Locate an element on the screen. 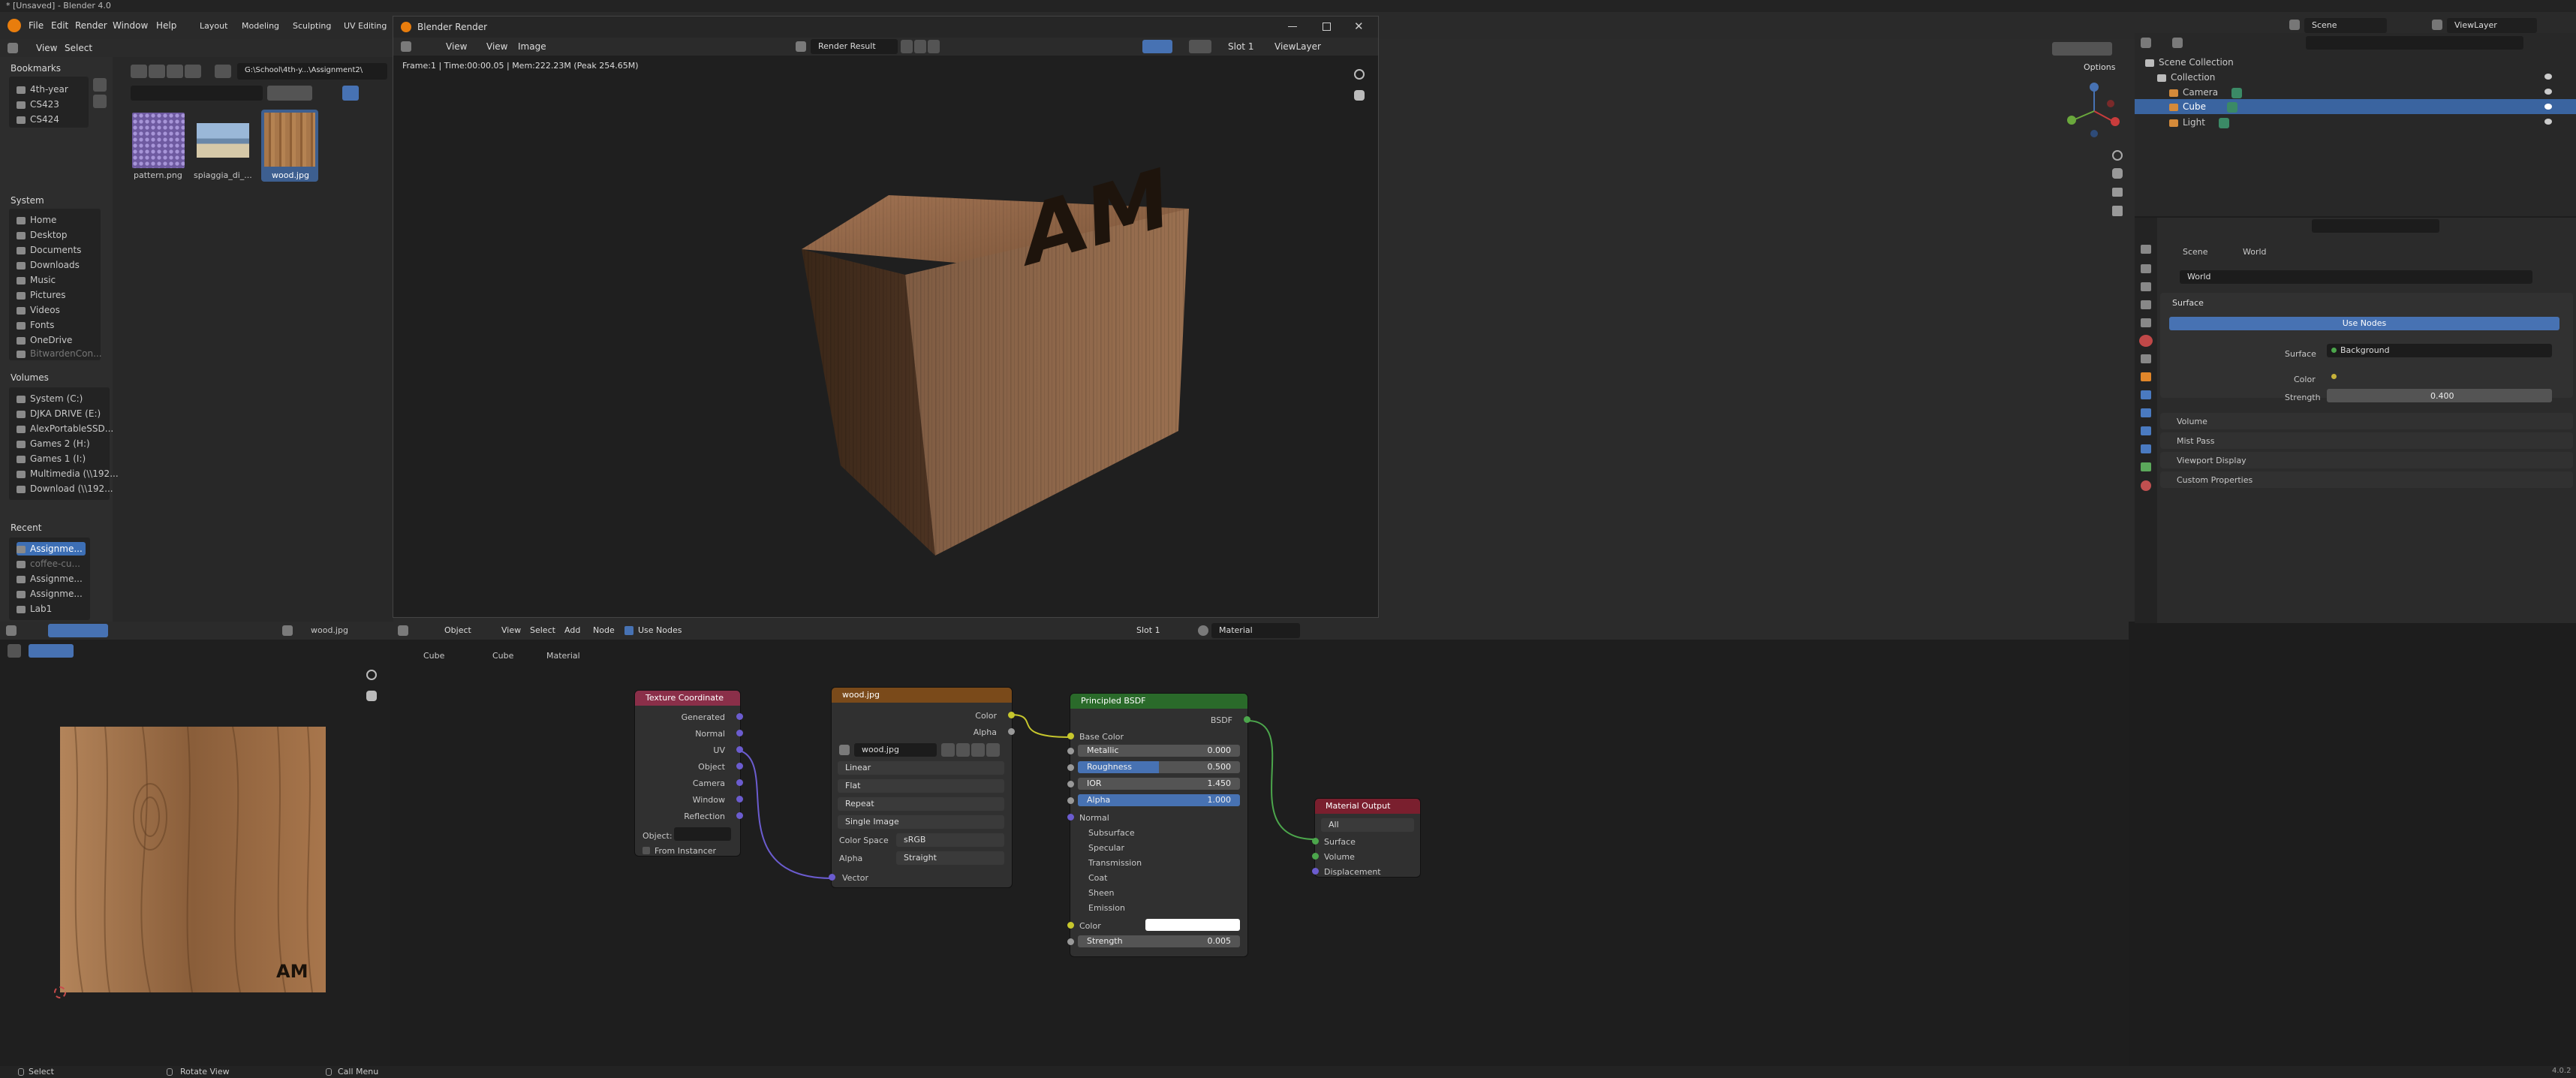 Image resolution: width=2576 pixels, height=1078 pixels. colorspace-select: sRGB is located at coordinates (950, 840).